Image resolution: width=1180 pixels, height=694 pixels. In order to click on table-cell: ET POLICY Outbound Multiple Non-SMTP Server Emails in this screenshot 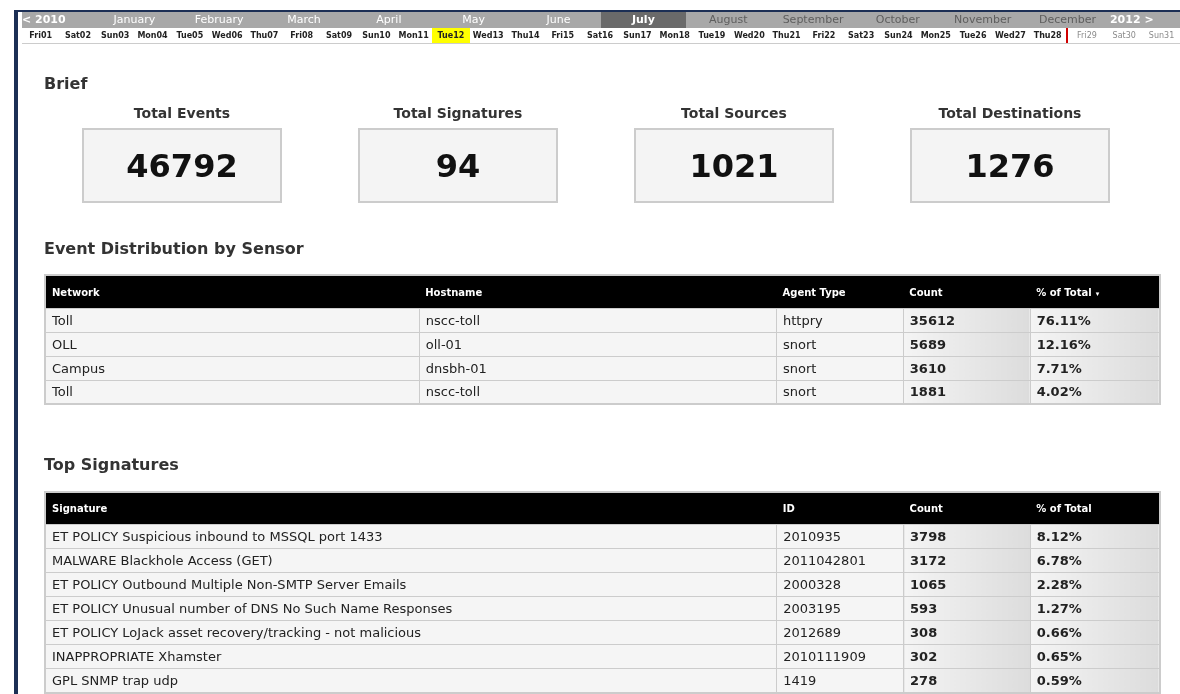, I will do `click(411, 584)`.